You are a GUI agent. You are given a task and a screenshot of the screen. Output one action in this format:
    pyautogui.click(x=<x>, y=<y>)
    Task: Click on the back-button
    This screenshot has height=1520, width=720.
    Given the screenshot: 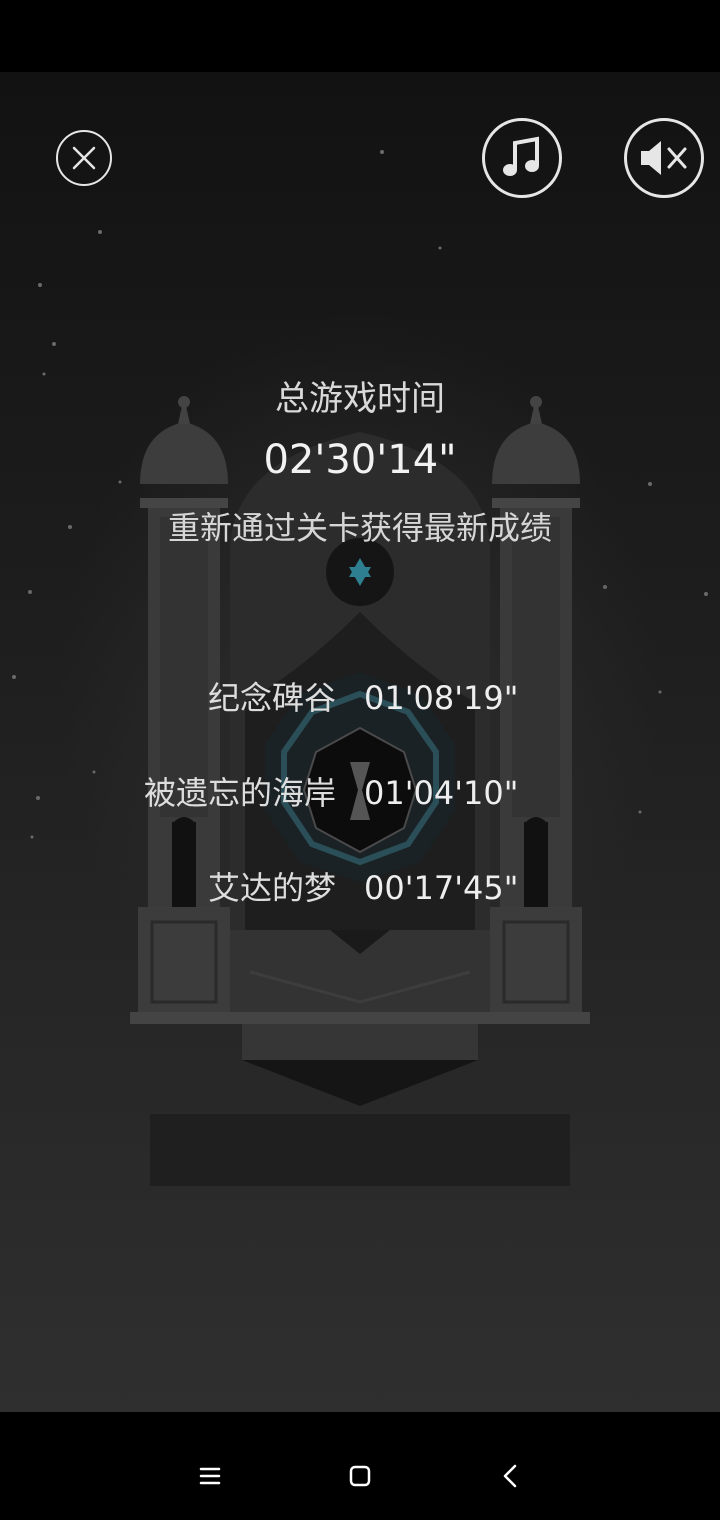 What is the action you would take?
    pyautogui.click(x=510, y=1476)
    